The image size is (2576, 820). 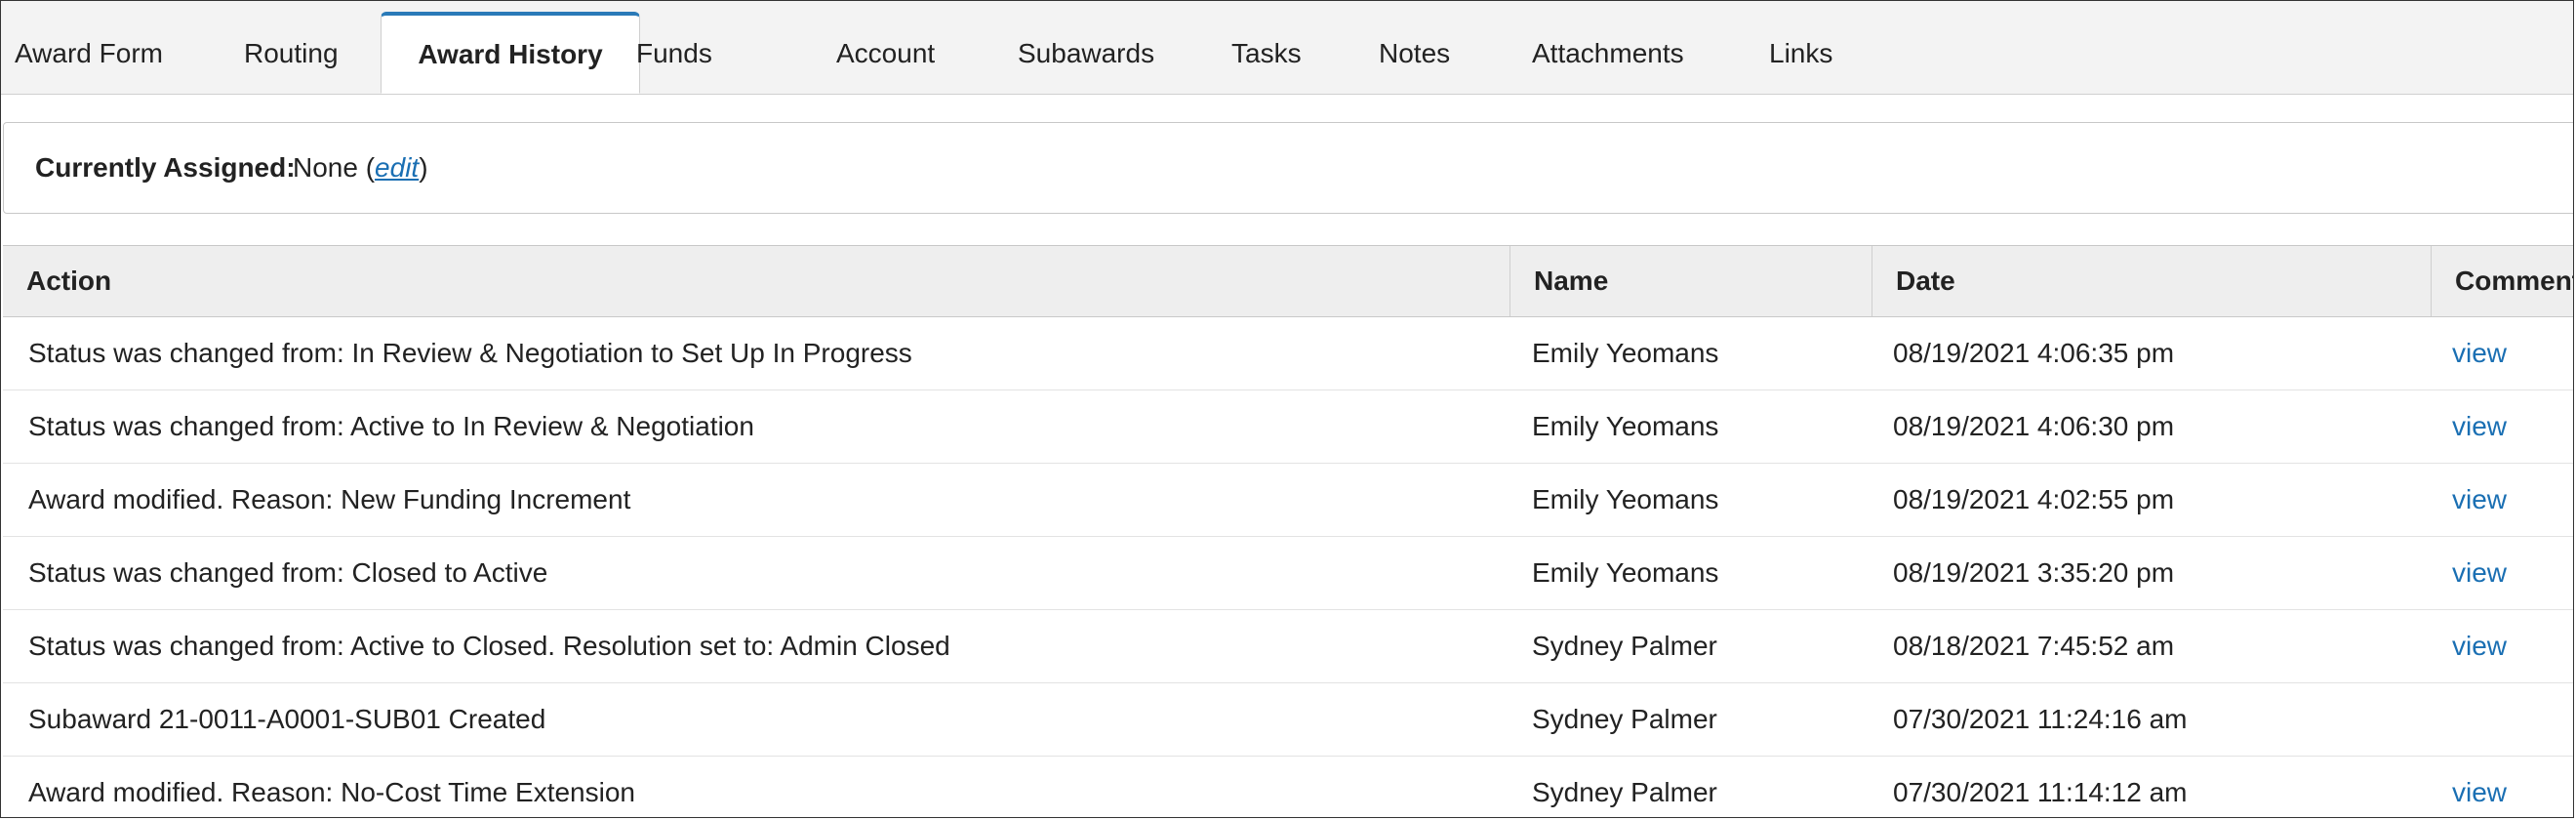 What do you see at coordinates (397, 167) in the screenshot?
I see `edit-assigned-link: edit` at bounding box center [397, 167].